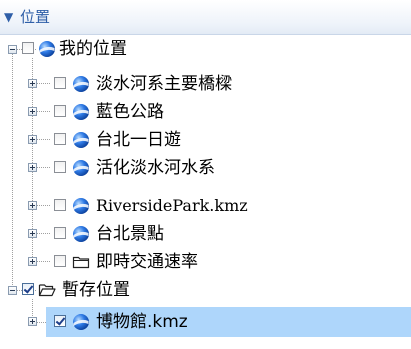  Describe the element at coordinates (172, 205) in the screenshot. I see `tree-node-label: RiversidePark.kmz` at that location.